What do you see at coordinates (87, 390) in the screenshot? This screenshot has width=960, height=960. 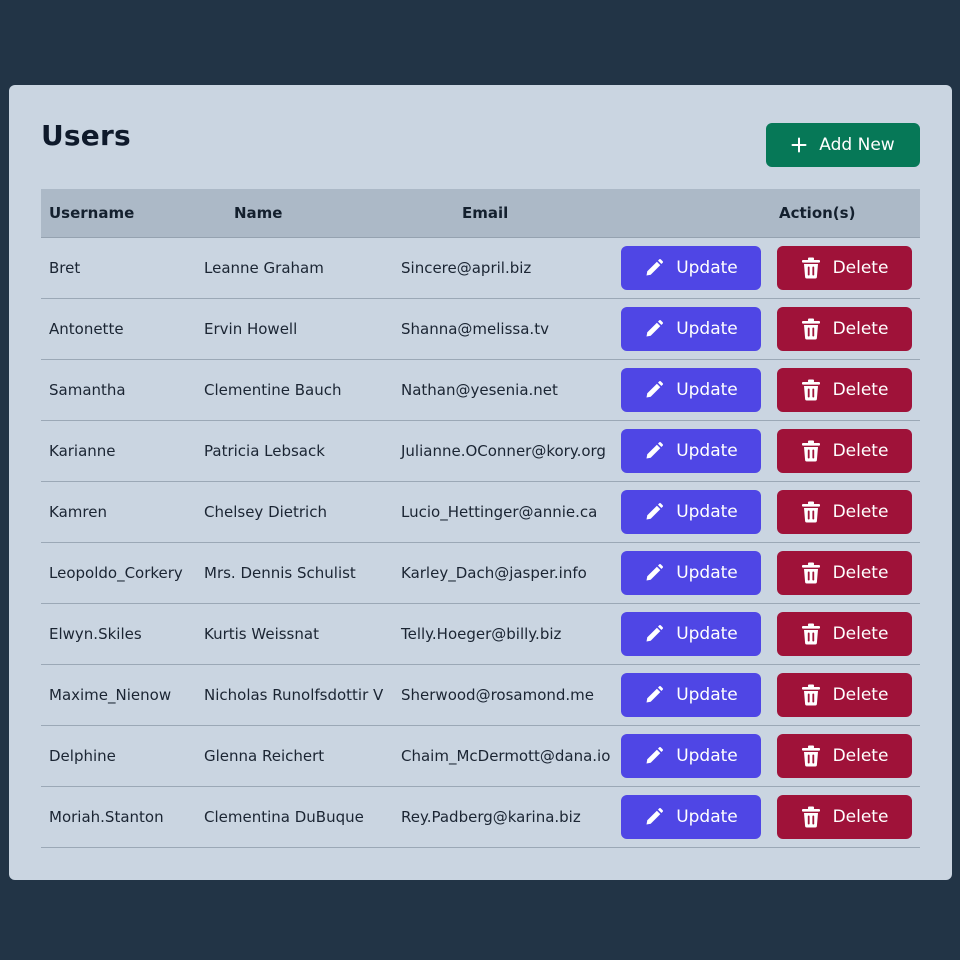 I see `cell-username: Samantha` at bounding box center [87, 390].